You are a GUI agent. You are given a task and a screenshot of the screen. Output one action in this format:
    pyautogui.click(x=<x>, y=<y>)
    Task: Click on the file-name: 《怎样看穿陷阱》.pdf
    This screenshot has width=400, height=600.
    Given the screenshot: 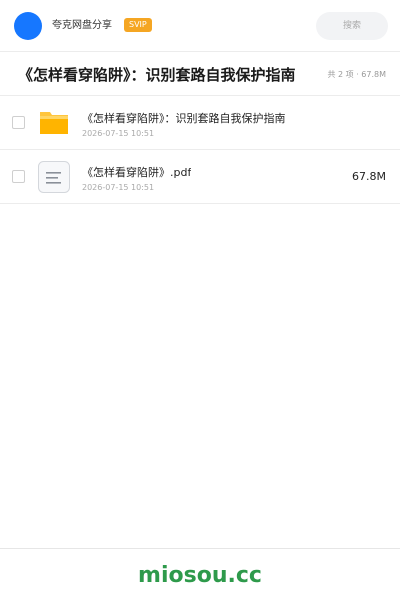 What is the action you would take?
    pyautogui.click(x=136, y=173)
    